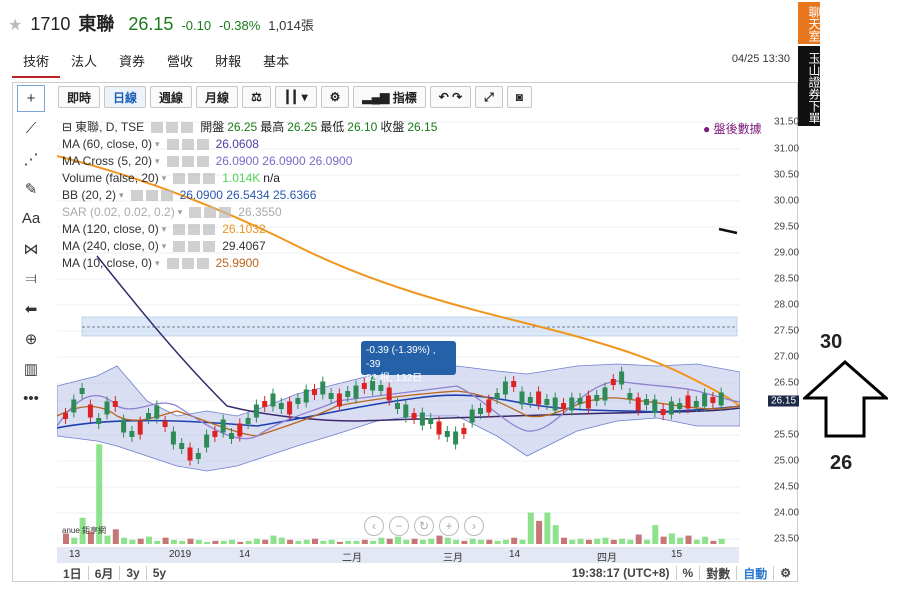 The height and width of the screenshot is (600, 900). I want to click on monthly-button: 月線, so click(217, 97).